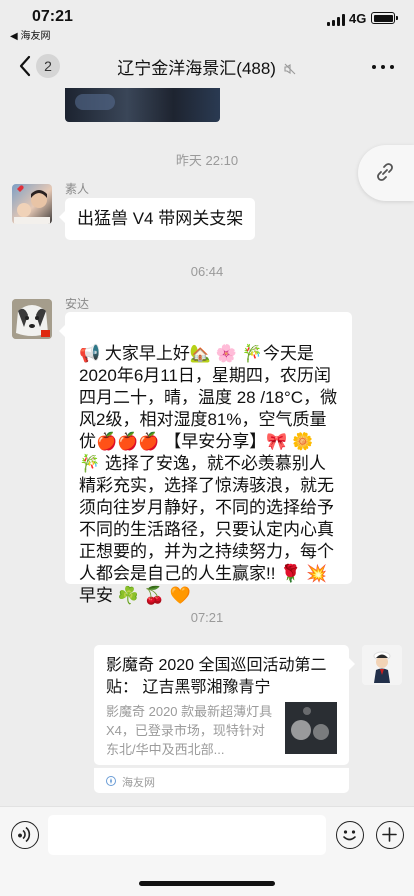 The image size is (414, 896). I want to click on message-bubble: 出猛兽 V4 带网关支架, so click(157, 219).